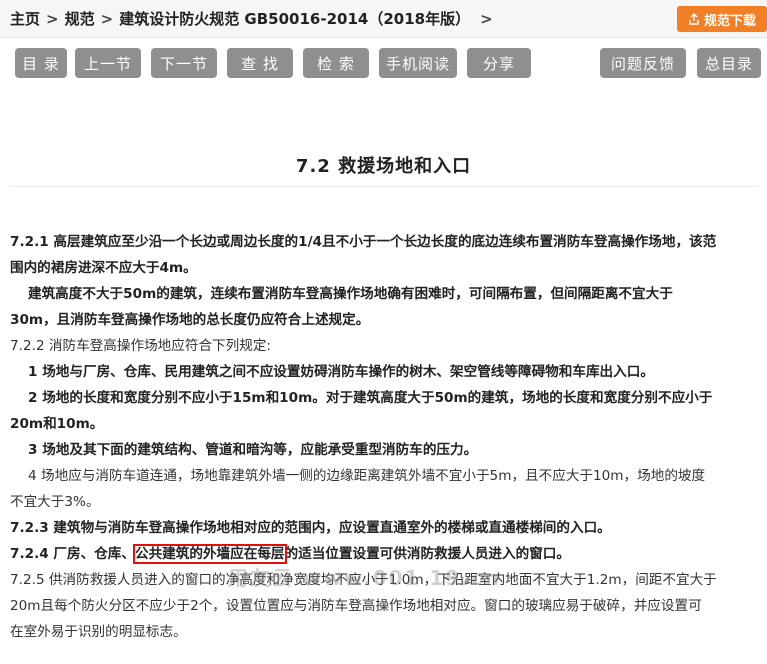 Image resolution: width=767 pixels, height=664 pixels. Describe the element at coordinates (25, 18) in the screenshot. I see `breadcrumb-home-link: 主页` at that location.